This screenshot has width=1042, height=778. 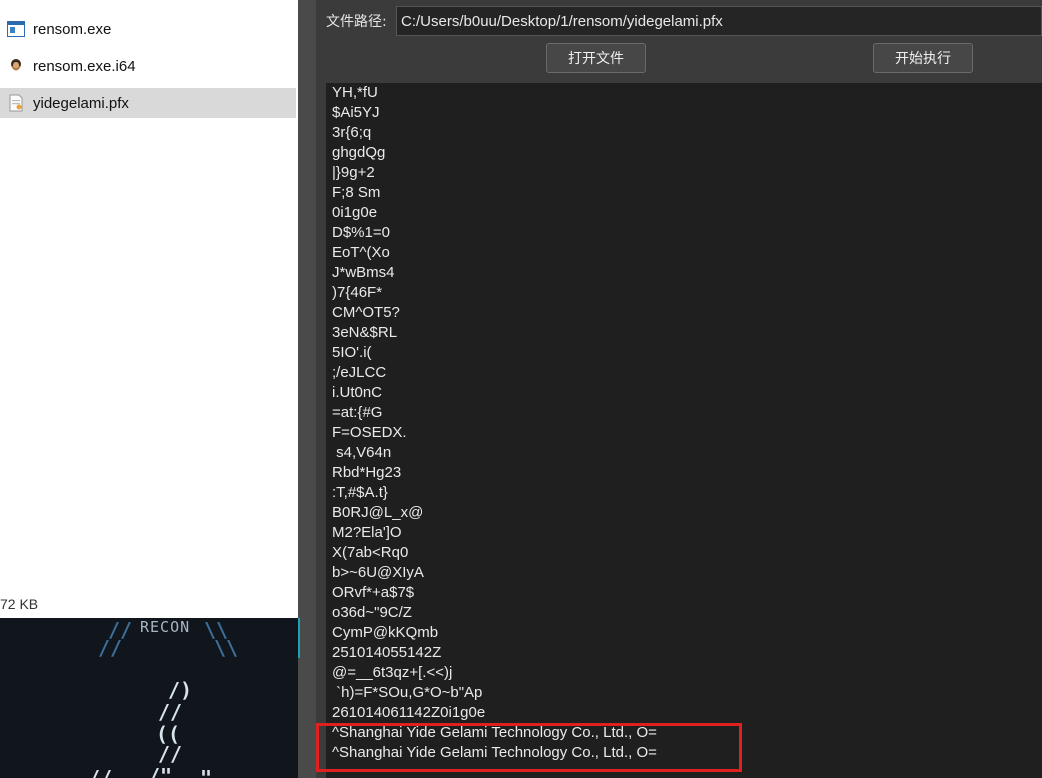 I want to click on output-line: @=__6t3qz+[.<<)j, so click(x=392, y=672).